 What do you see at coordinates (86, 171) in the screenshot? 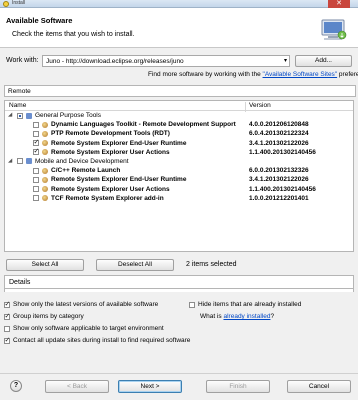
I see `tree-row-name: C/C++ Remote Launch` at bounding box center [86, 171].